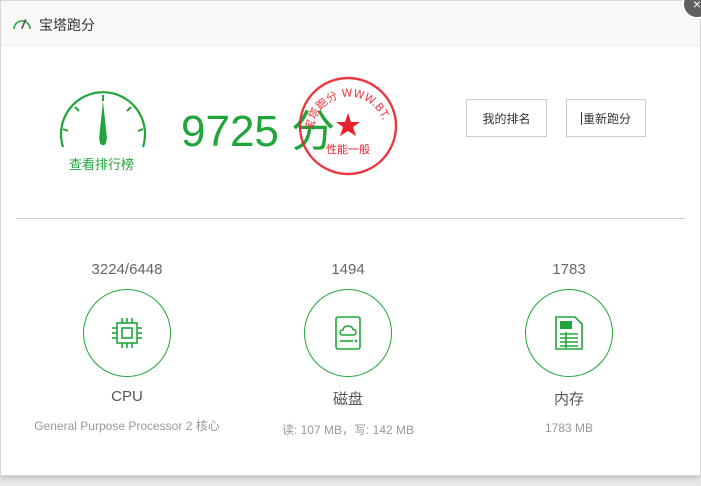 The height and width of the screenshot is (486, 701). I want to click on cpu-description: General Purpose Processor 2 核心, so click(127, 426).